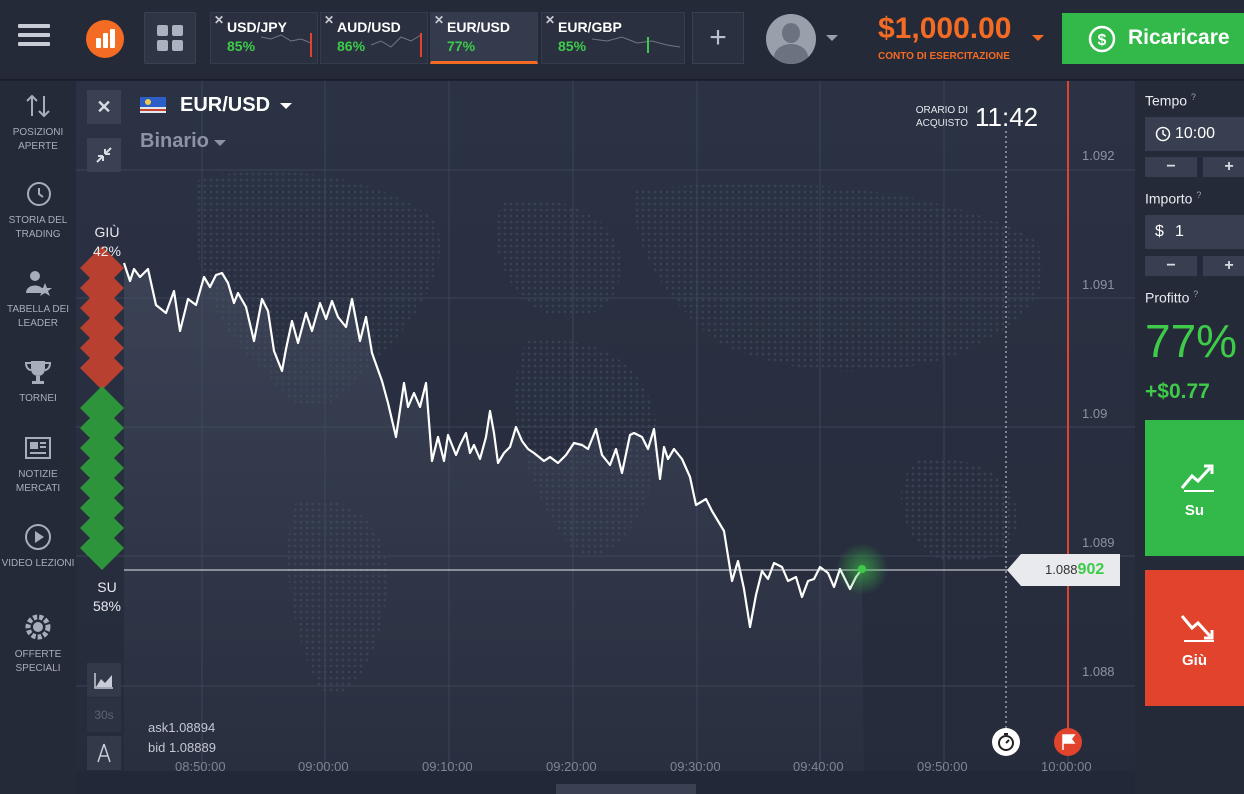  I want to click on y-tick: 1.09, so click(1095, 413).